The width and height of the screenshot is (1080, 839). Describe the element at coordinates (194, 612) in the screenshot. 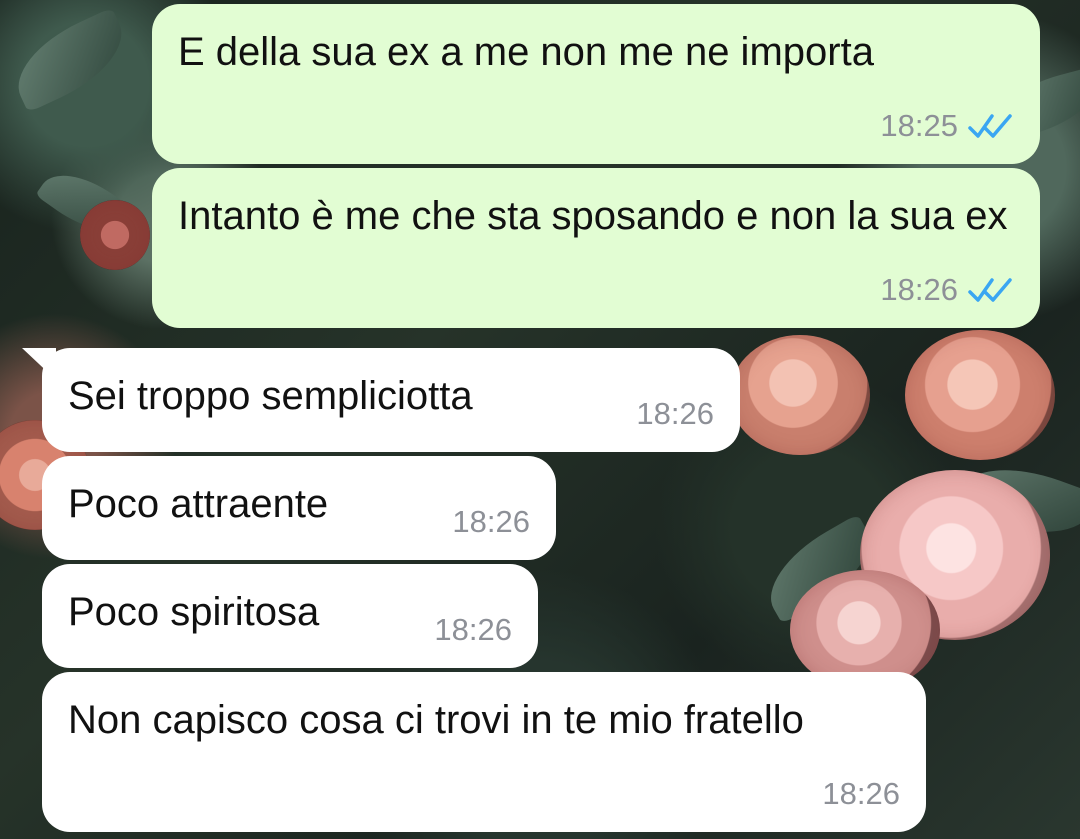

I see `message-text: Poco spiritosa` at that location.